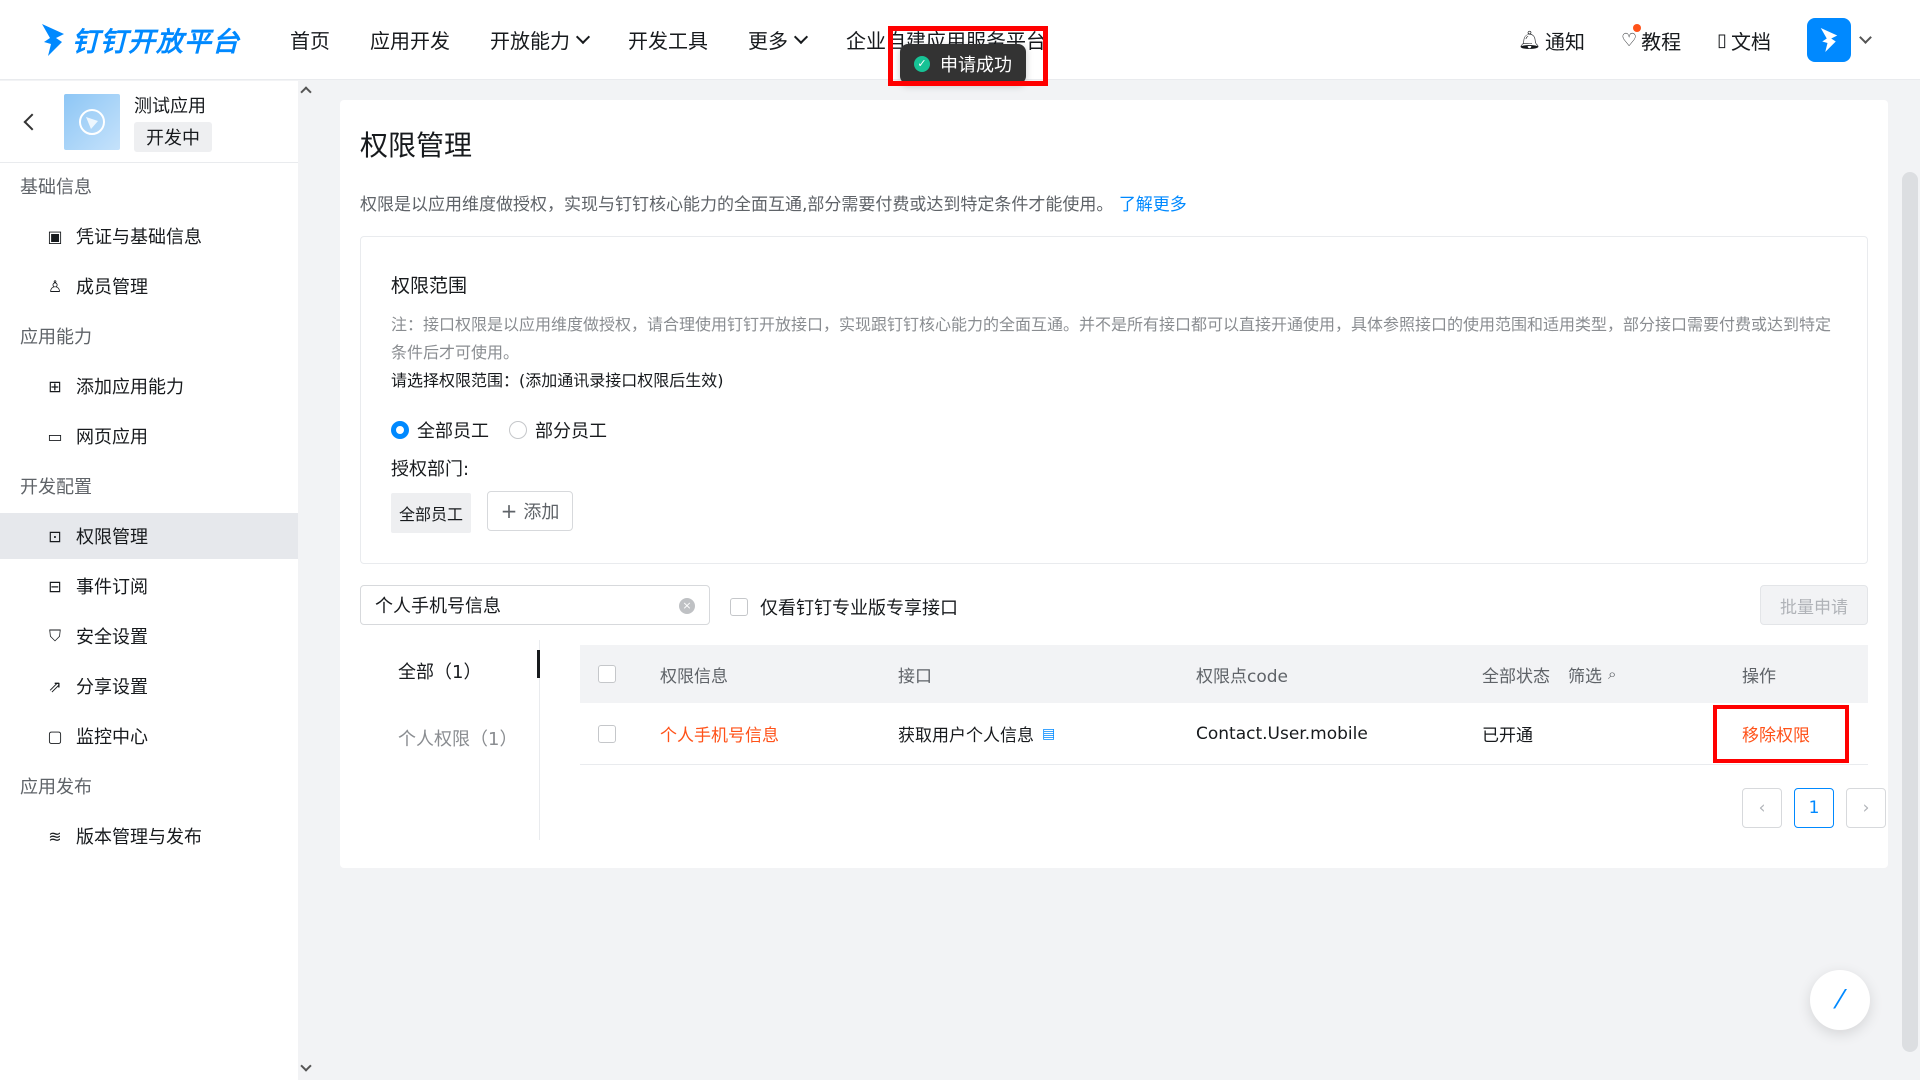 The height and width of the screenshot is (1080, 1920). I want to click on filter-label: 筛选, so click(1585, 674).